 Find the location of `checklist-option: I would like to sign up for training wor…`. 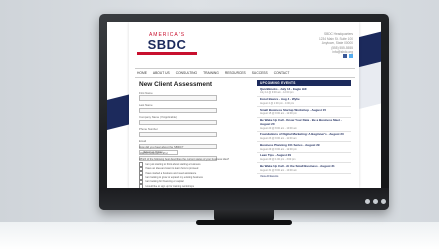

checklist-option: I would like to sign up for training wor… is located at coordinates (196, 186).